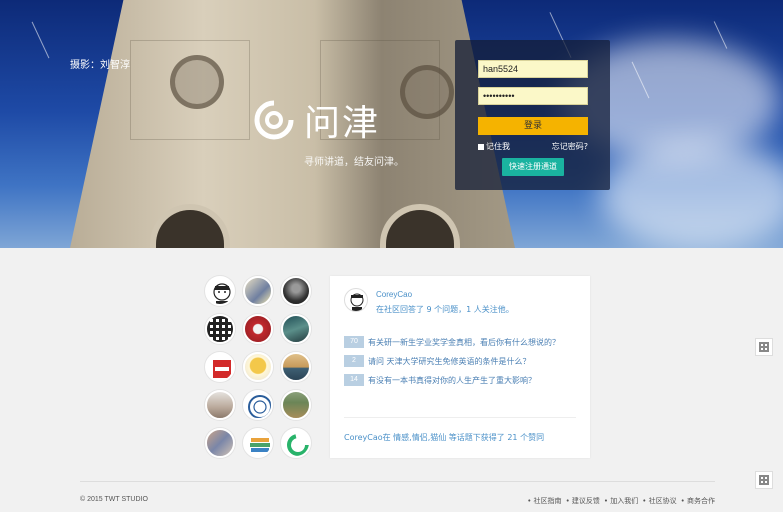 This screenshot has height=512, width=783. I want to click on question-link: 有关研一新生学业奖学金真相，看后你有什么想说的？, so click(464, 342).